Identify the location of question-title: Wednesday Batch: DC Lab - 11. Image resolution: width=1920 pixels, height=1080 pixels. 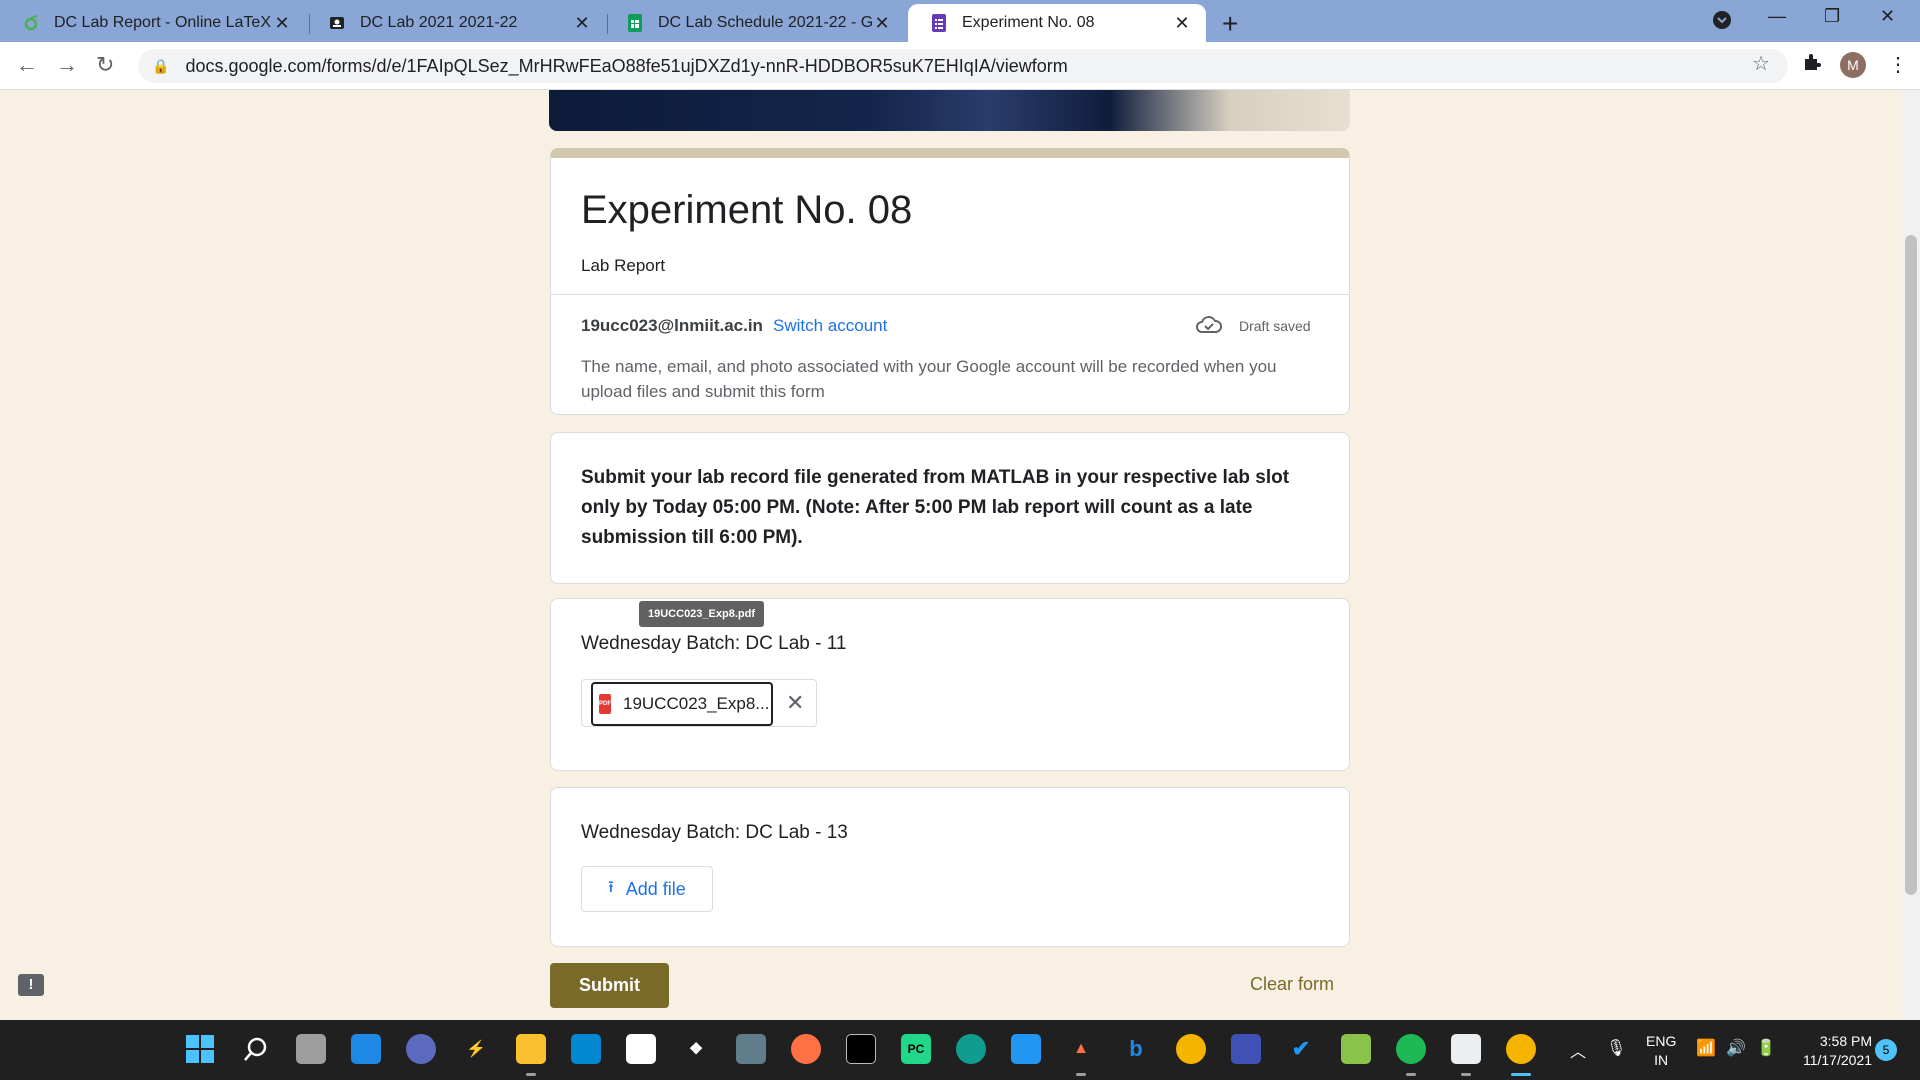
(714, 643).